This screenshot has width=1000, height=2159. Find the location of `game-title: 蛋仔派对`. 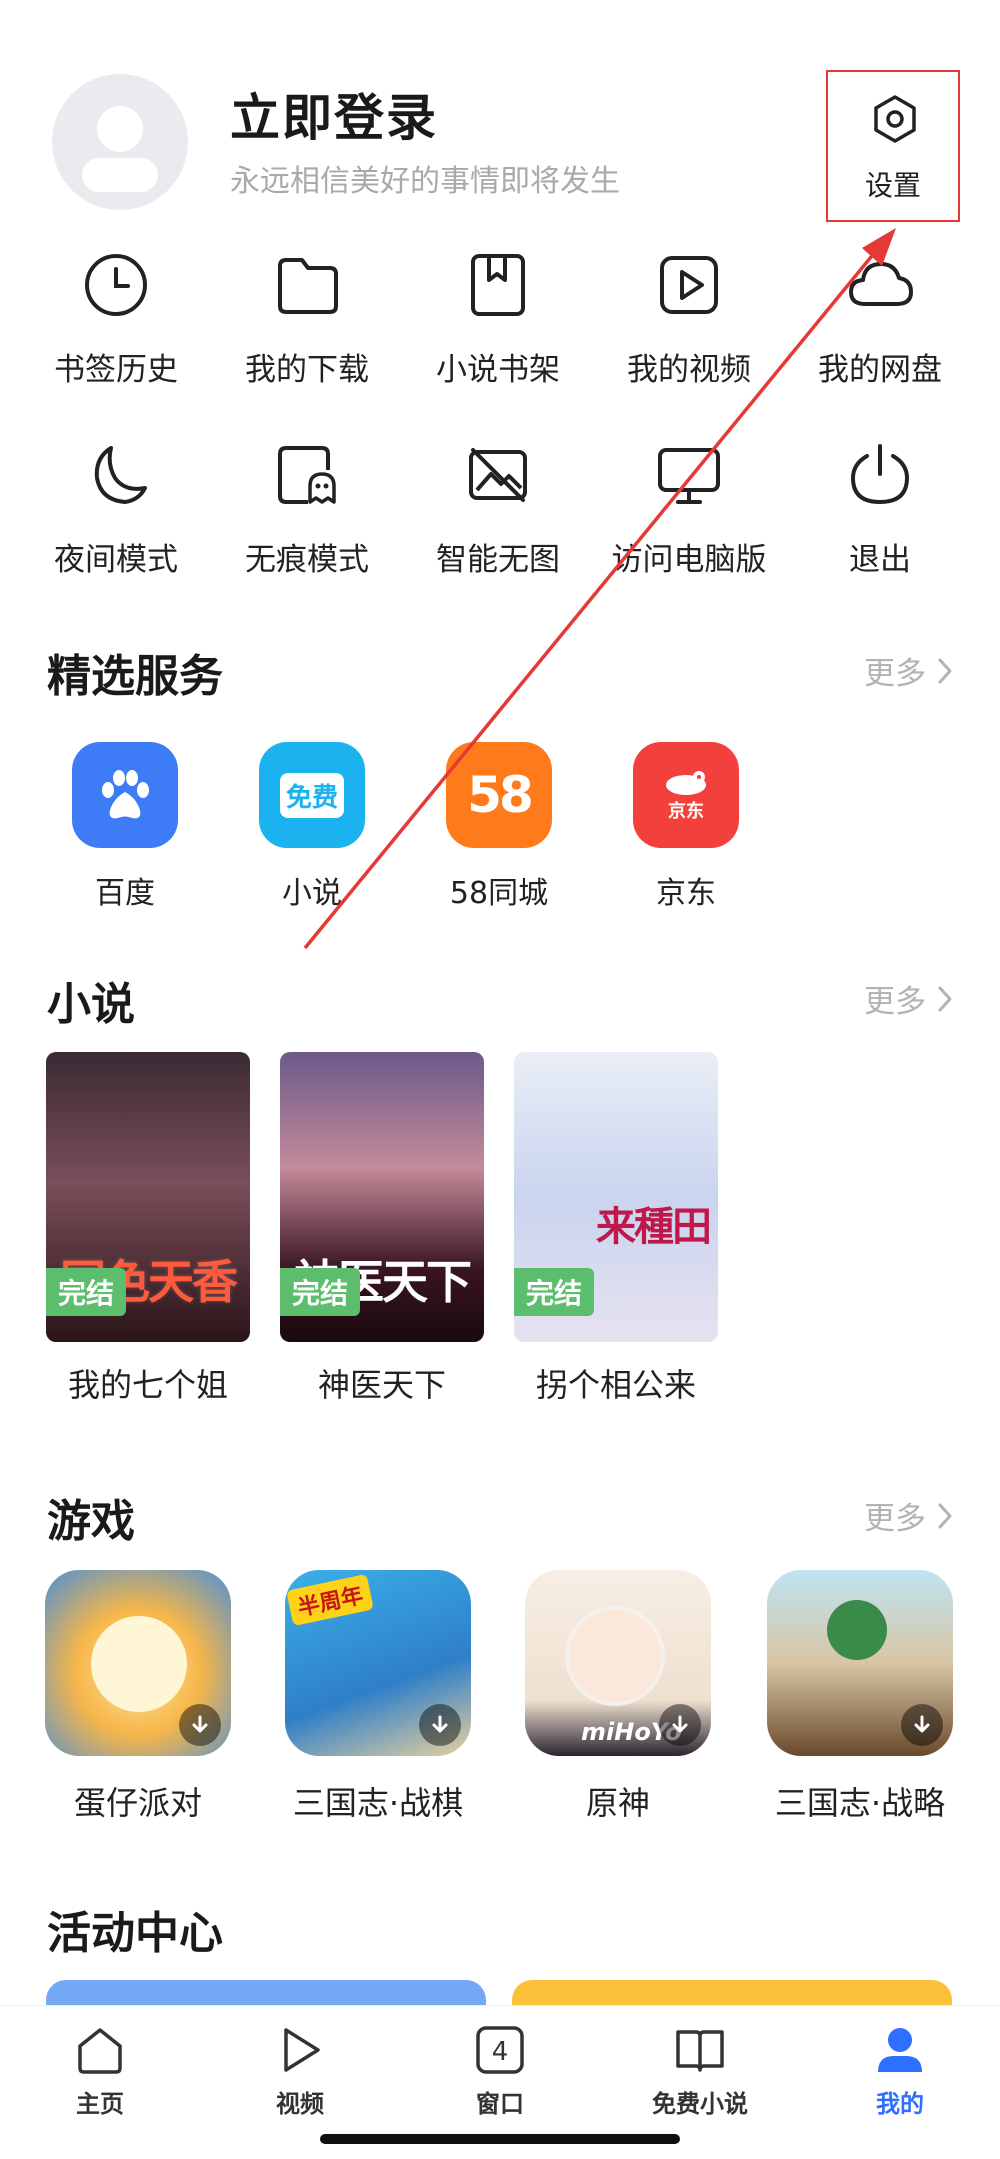

game-title: 蛋仔派对 is located at coordinates (137, 1803).